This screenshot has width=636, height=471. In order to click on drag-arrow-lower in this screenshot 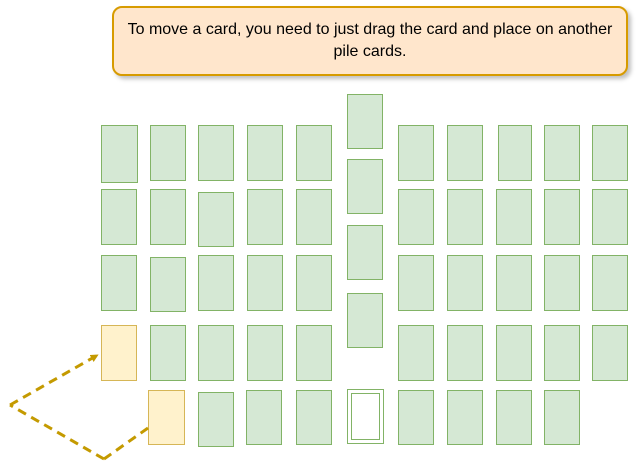, I will do `click(126, 443)`.